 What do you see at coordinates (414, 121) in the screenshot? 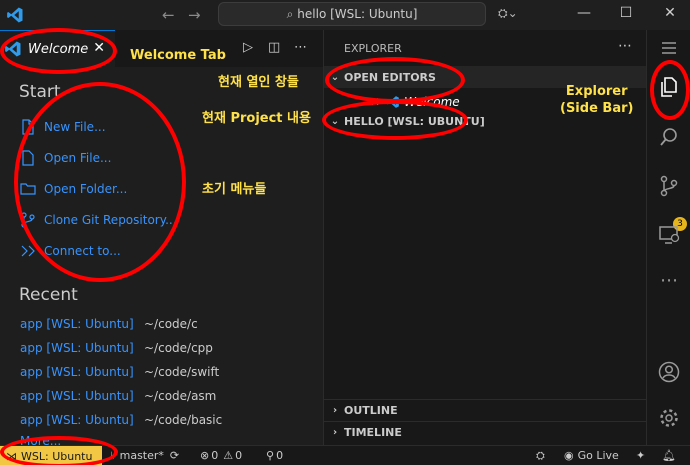
I see `project-folder-label: HELLO [WSL: UBUNTU]` at bounding box center [414, 121].